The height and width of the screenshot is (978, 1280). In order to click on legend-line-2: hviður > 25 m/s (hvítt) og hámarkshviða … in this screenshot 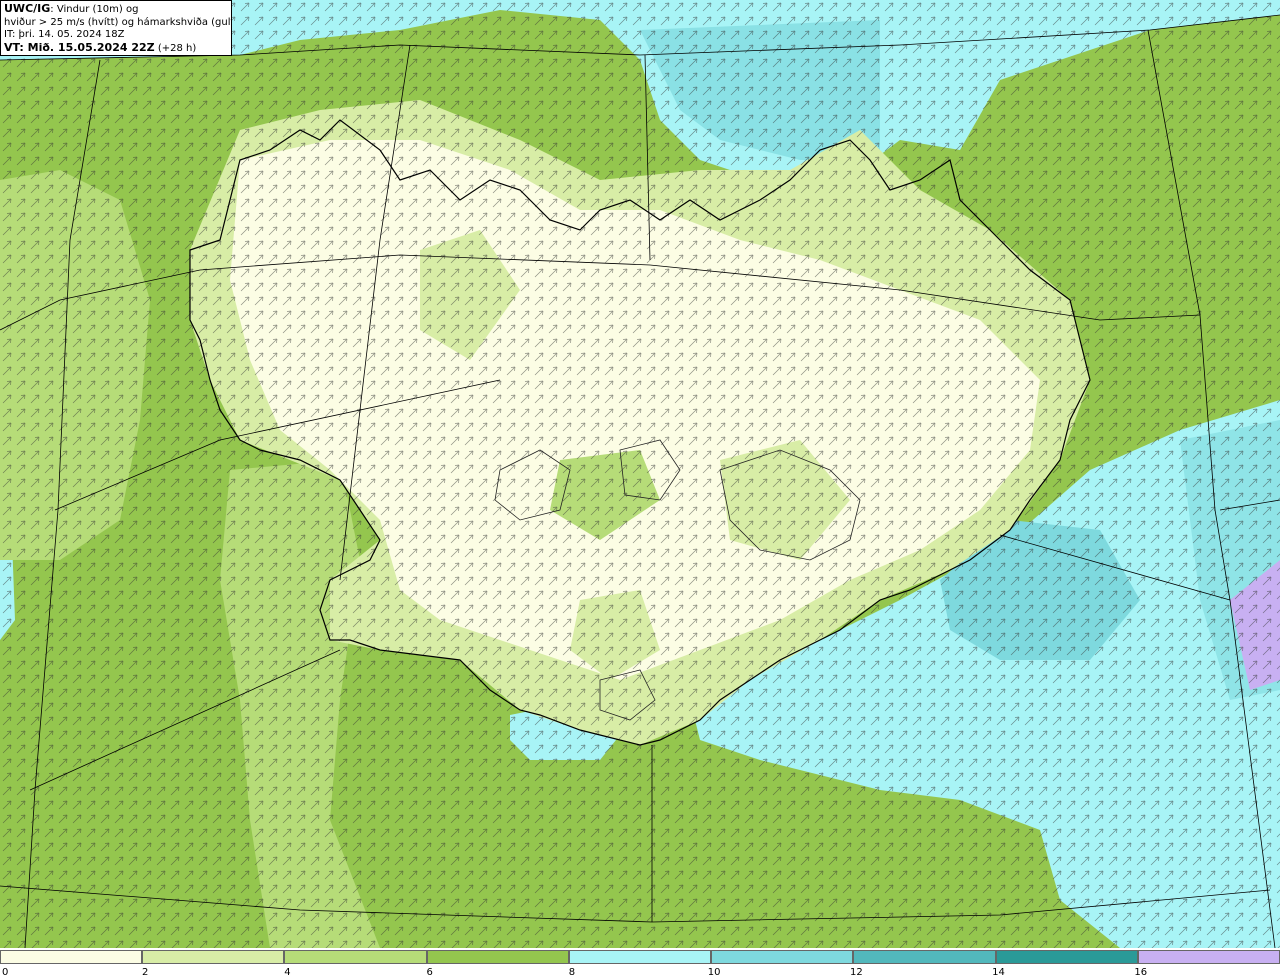, I will do `click(118, 22)`.